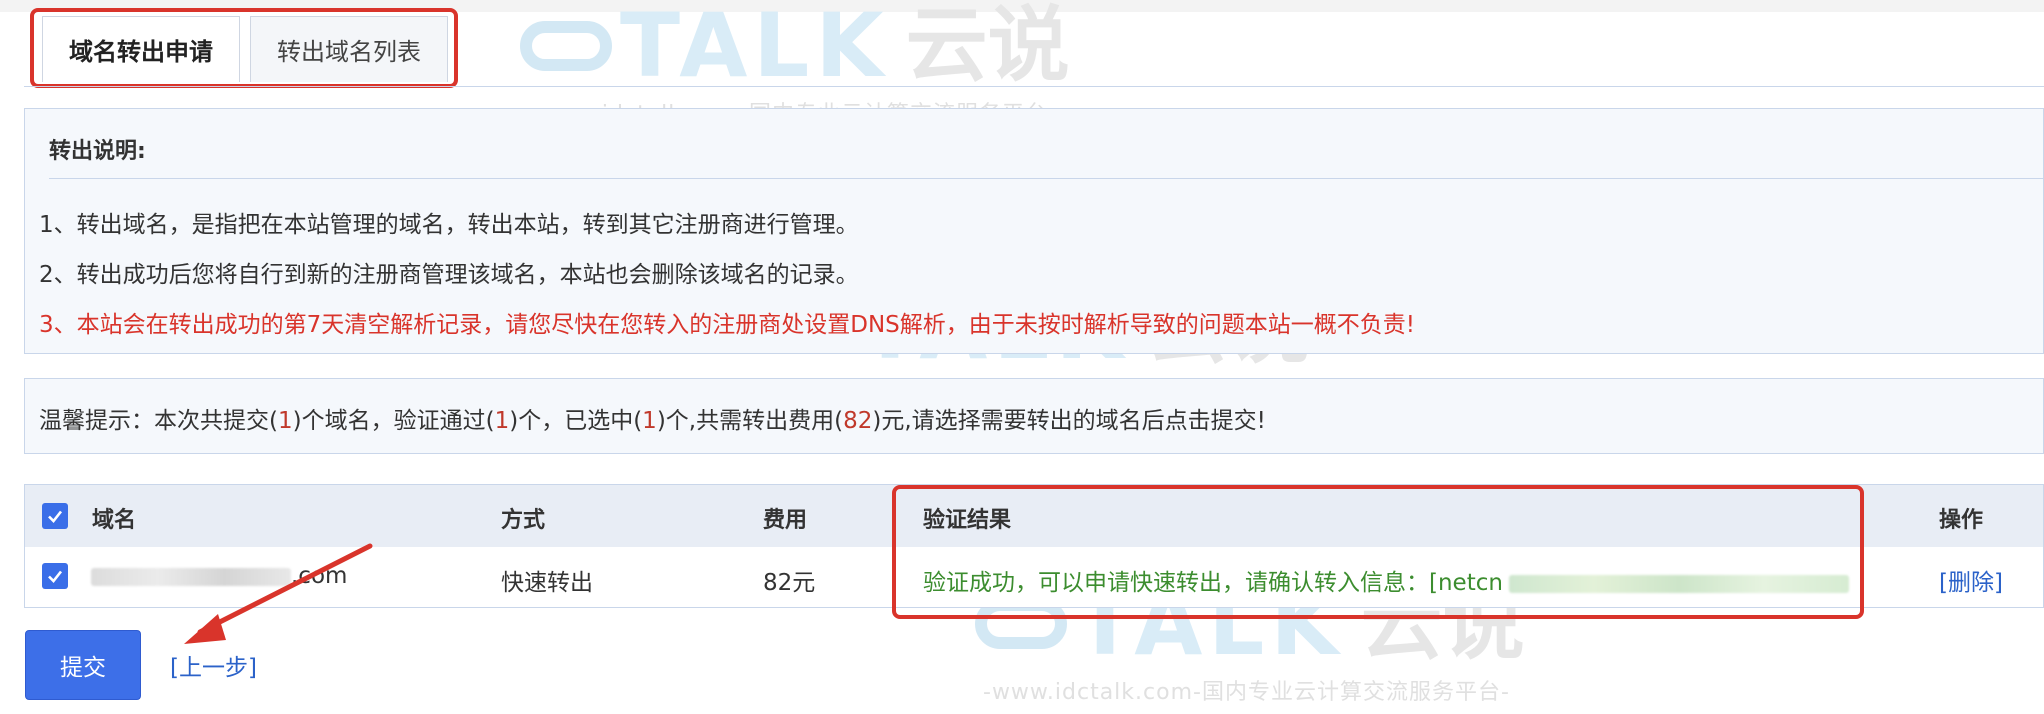 The height and width of the screenshot is (714, 2044). What do you see at coordinates (858, 421) in the screenshot?
I see `total-fee: 82` at bounding box center [858, 421].